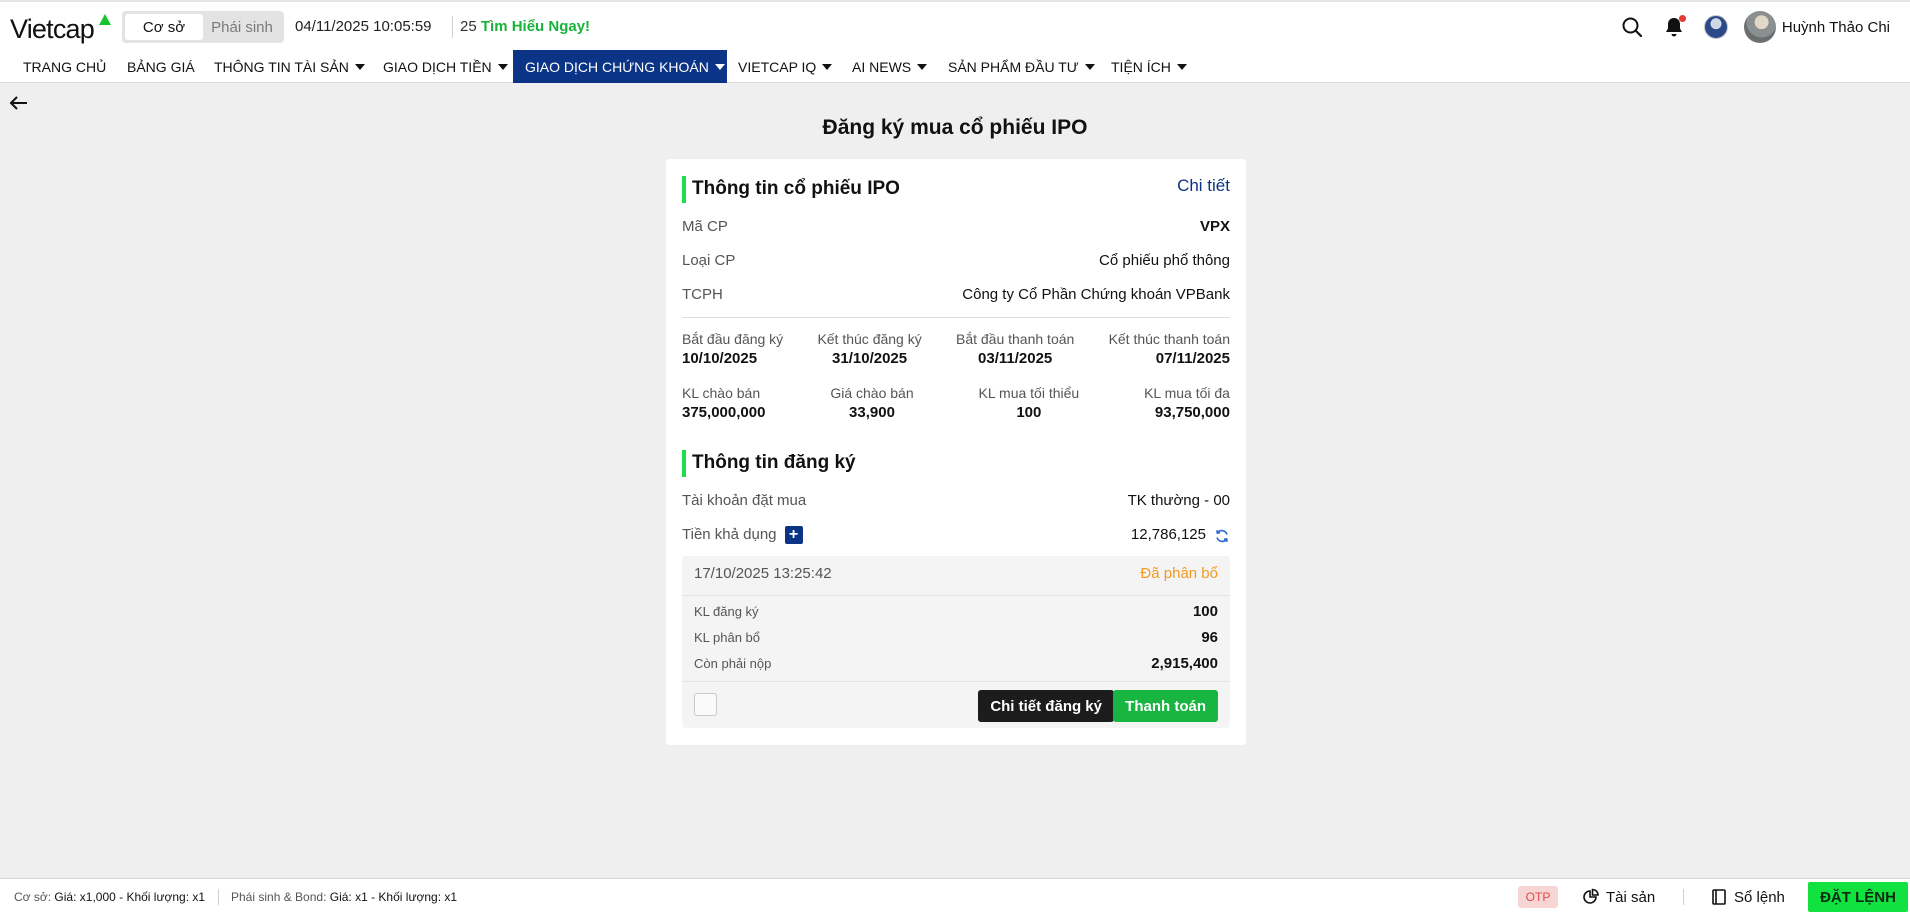  I want to click on pay-button: Thanh toán, so click(1165, 706).